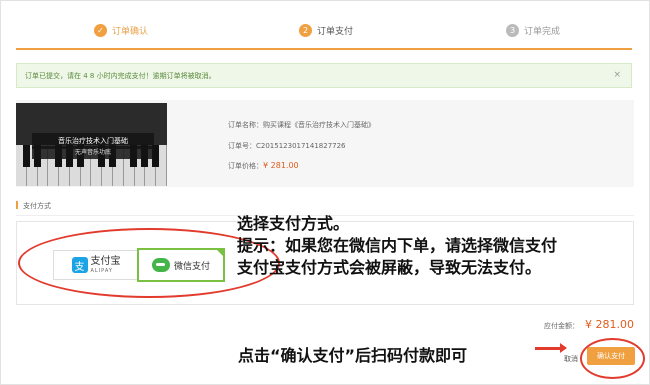  Describe the element at coordinates (91, 144) in the screenshot. I see `course-thumbnail: 音乐治疗技术入门基础 无声音乐功底` at that location.